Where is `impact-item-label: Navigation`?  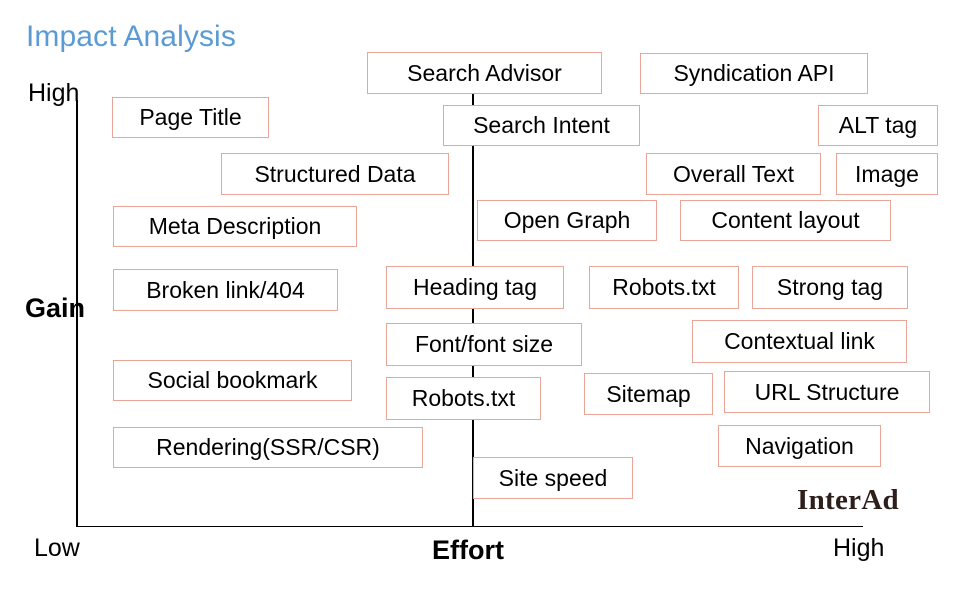 impact-item-label: Navigation is located at coordinates (799, 445).